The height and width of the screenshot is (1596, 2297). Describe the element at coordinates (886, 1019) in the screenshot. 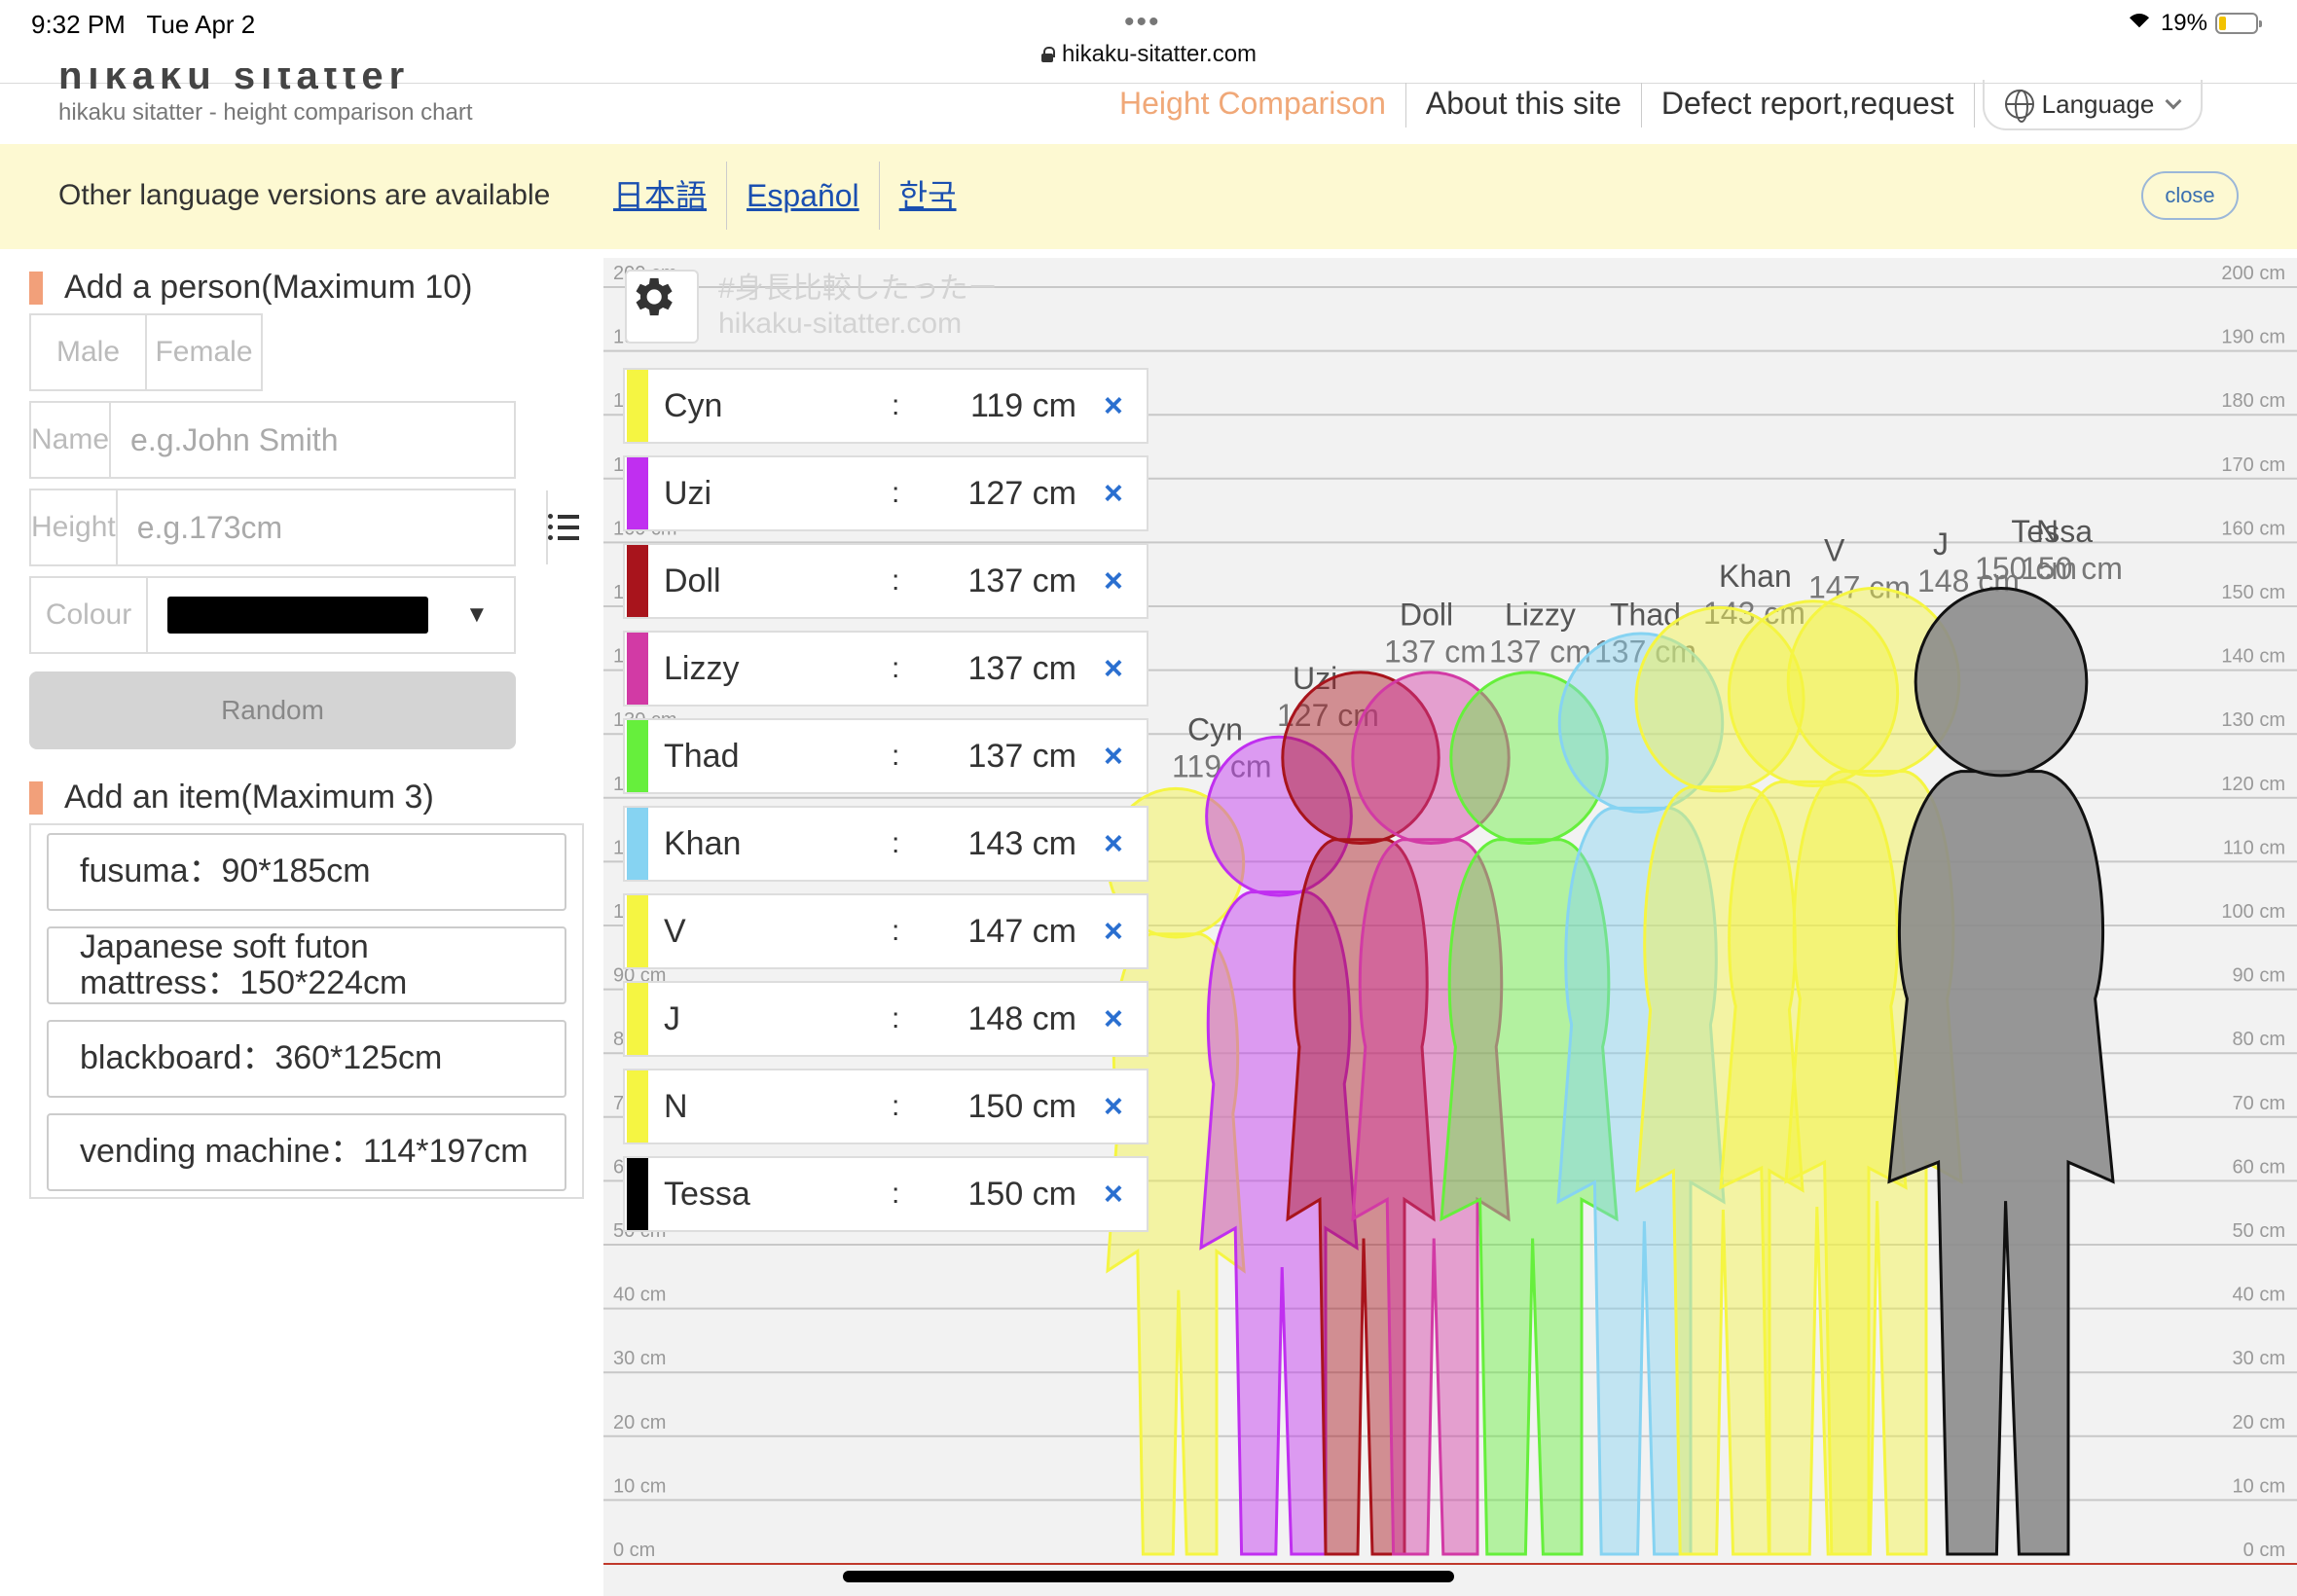

I see `legend-row-j: J: 148 cm ×` at that location.